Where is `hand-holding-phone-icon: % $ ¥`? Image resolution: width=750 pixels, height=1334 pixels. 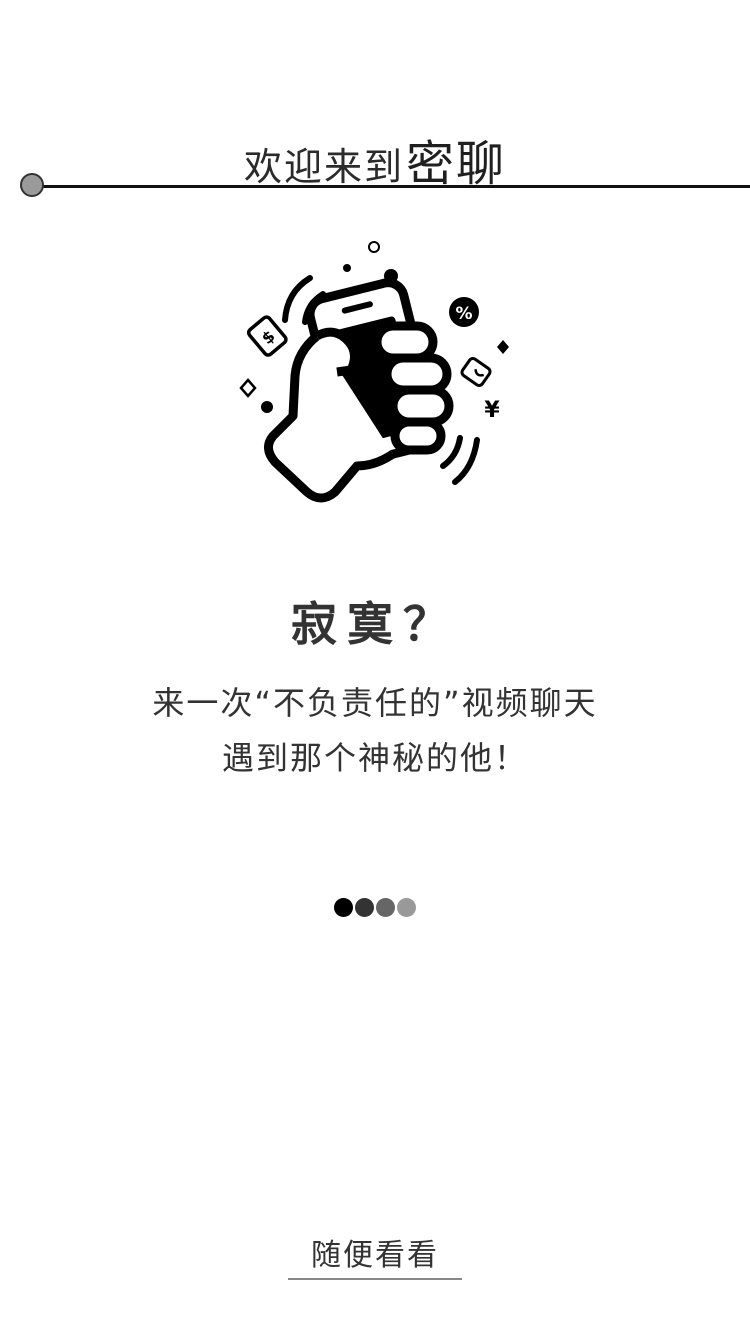 hand-holding-phone-icon: % $ ¥ is located at coordinates (374, 372).